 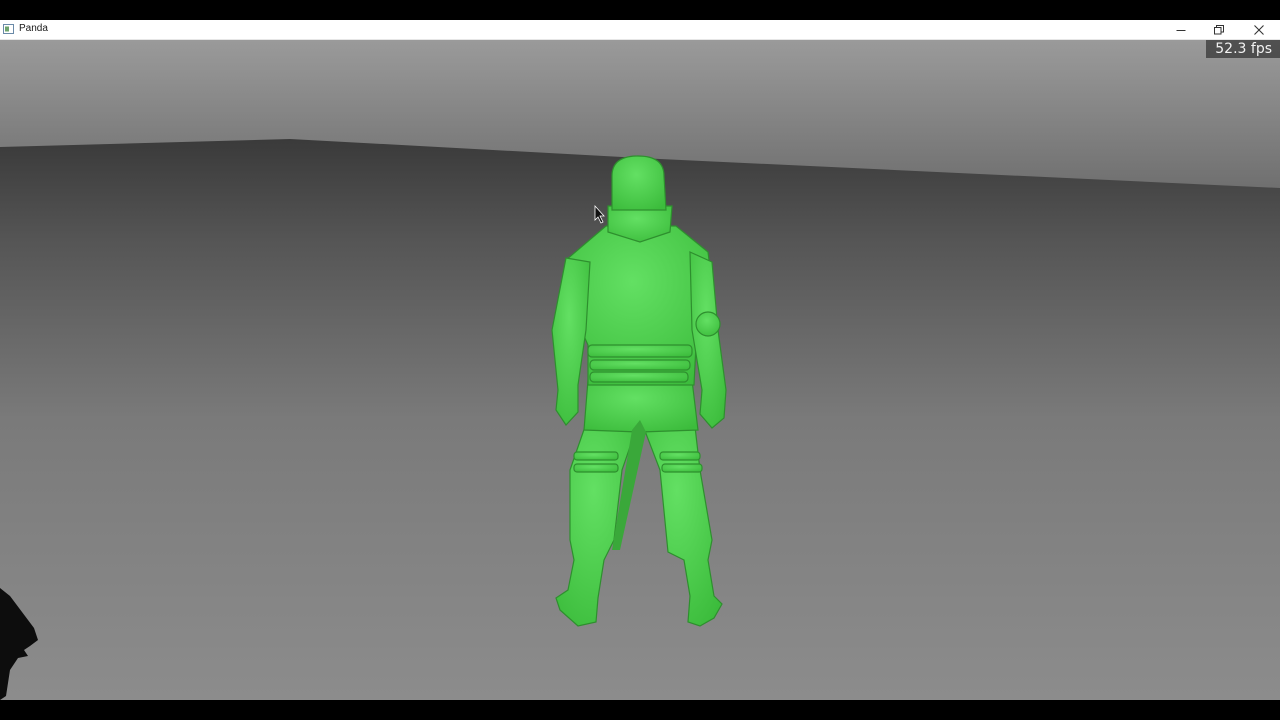 I want to click on close-icon, so click(x=1259, y=29).